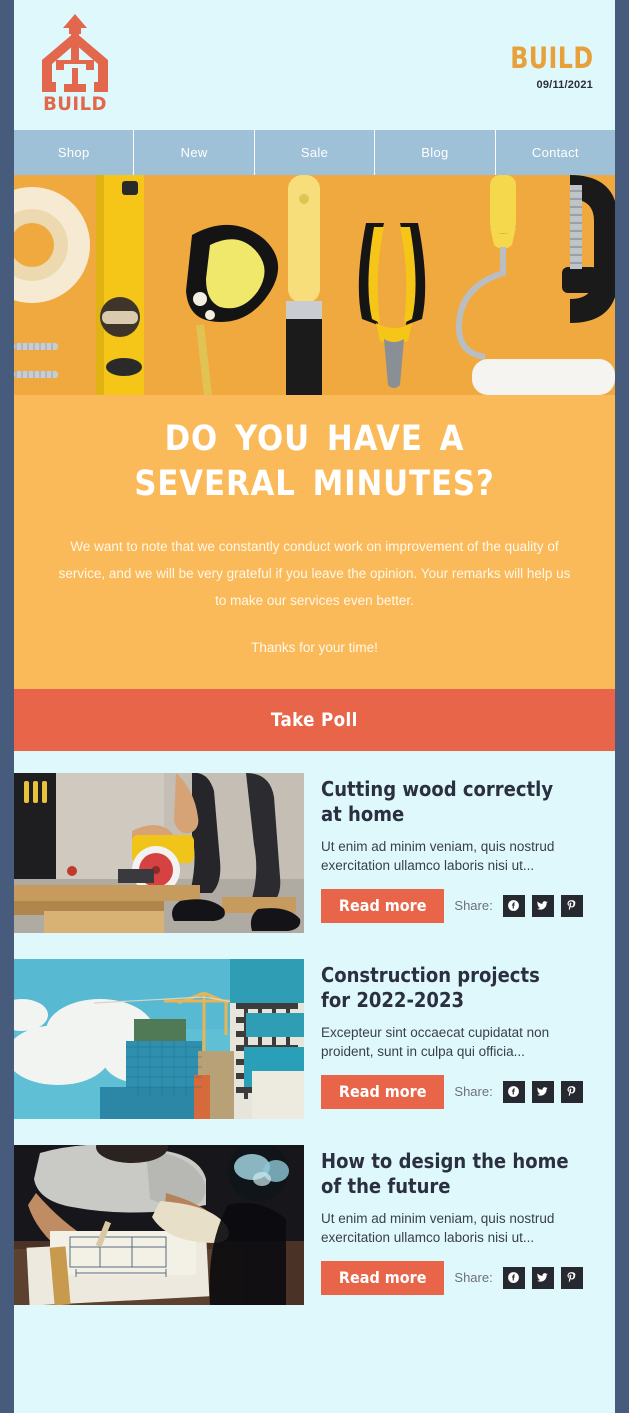 The width and height of the screenshot is (629, 1413). Describe the element at coordinates (75, 104) in the screenshot. I see `svg-text: BUILD` at that location.